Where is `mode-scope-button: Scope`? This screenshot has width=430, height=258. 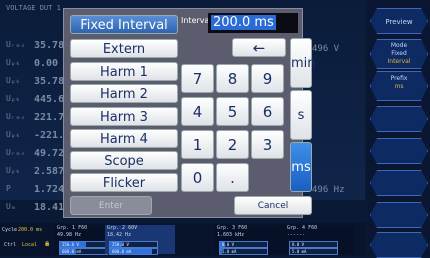
mode-scope-button: Scope is located at coordinates (124, 160).